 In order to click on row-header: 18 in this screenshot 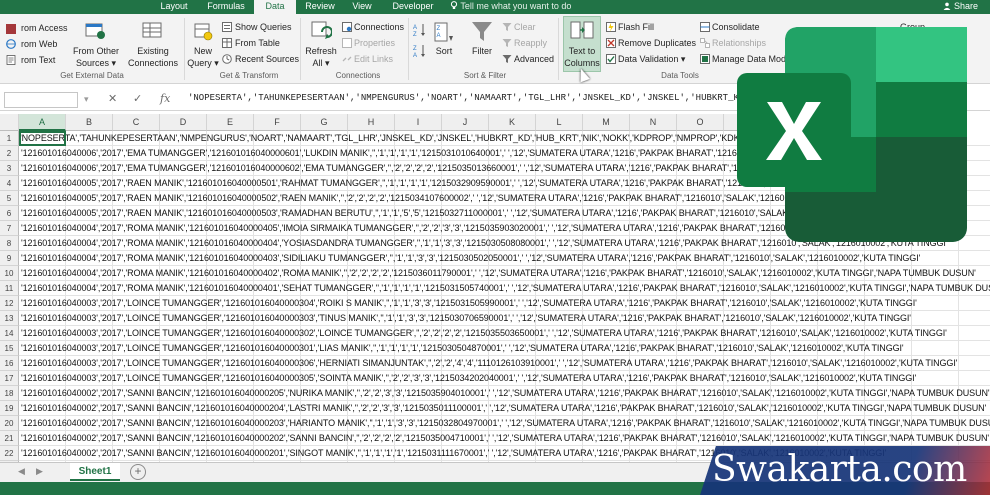, I will do `click(9, 393)`.